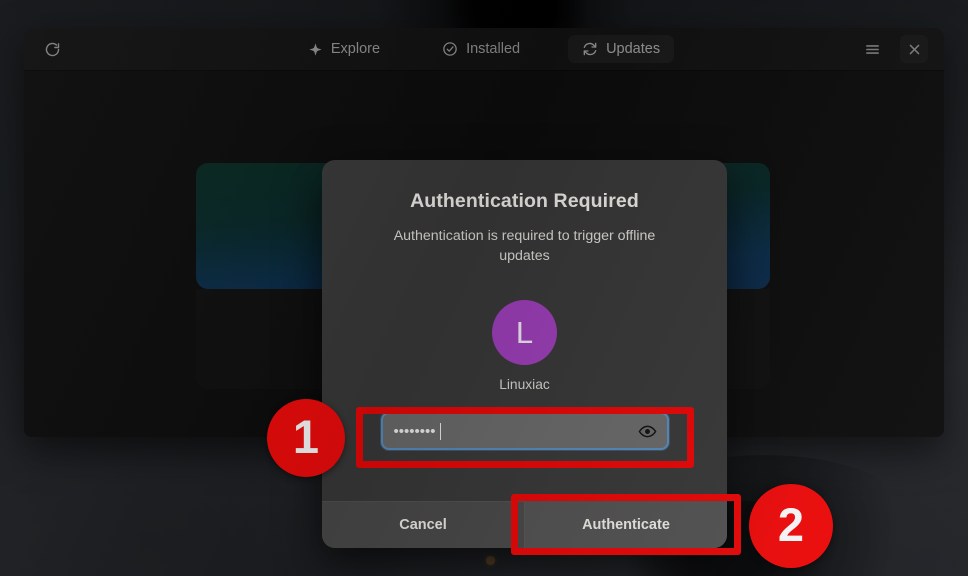  What do you see at coordinates (493, 49) in the screenshot?
I see `tab-installed-label: Installed` at bounding box center [493, 49].